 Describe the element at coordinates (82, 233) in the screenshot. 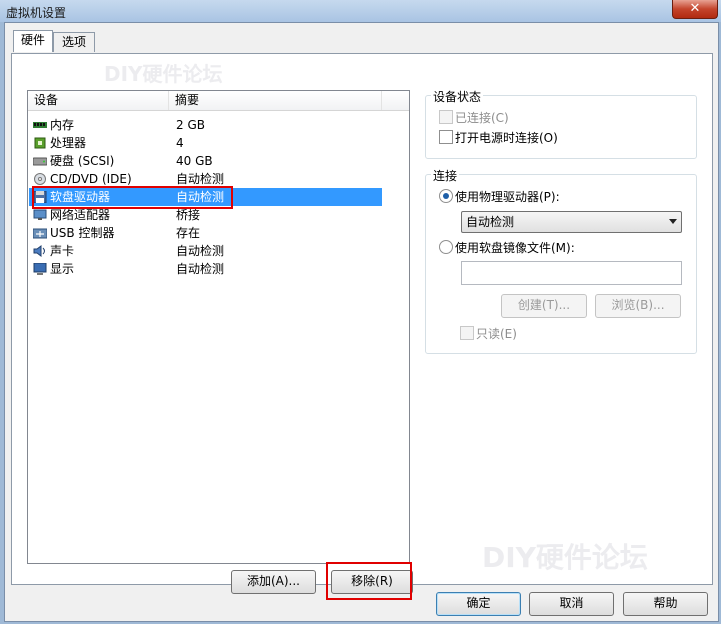

I see `device-name: USB 控制器` at that location.